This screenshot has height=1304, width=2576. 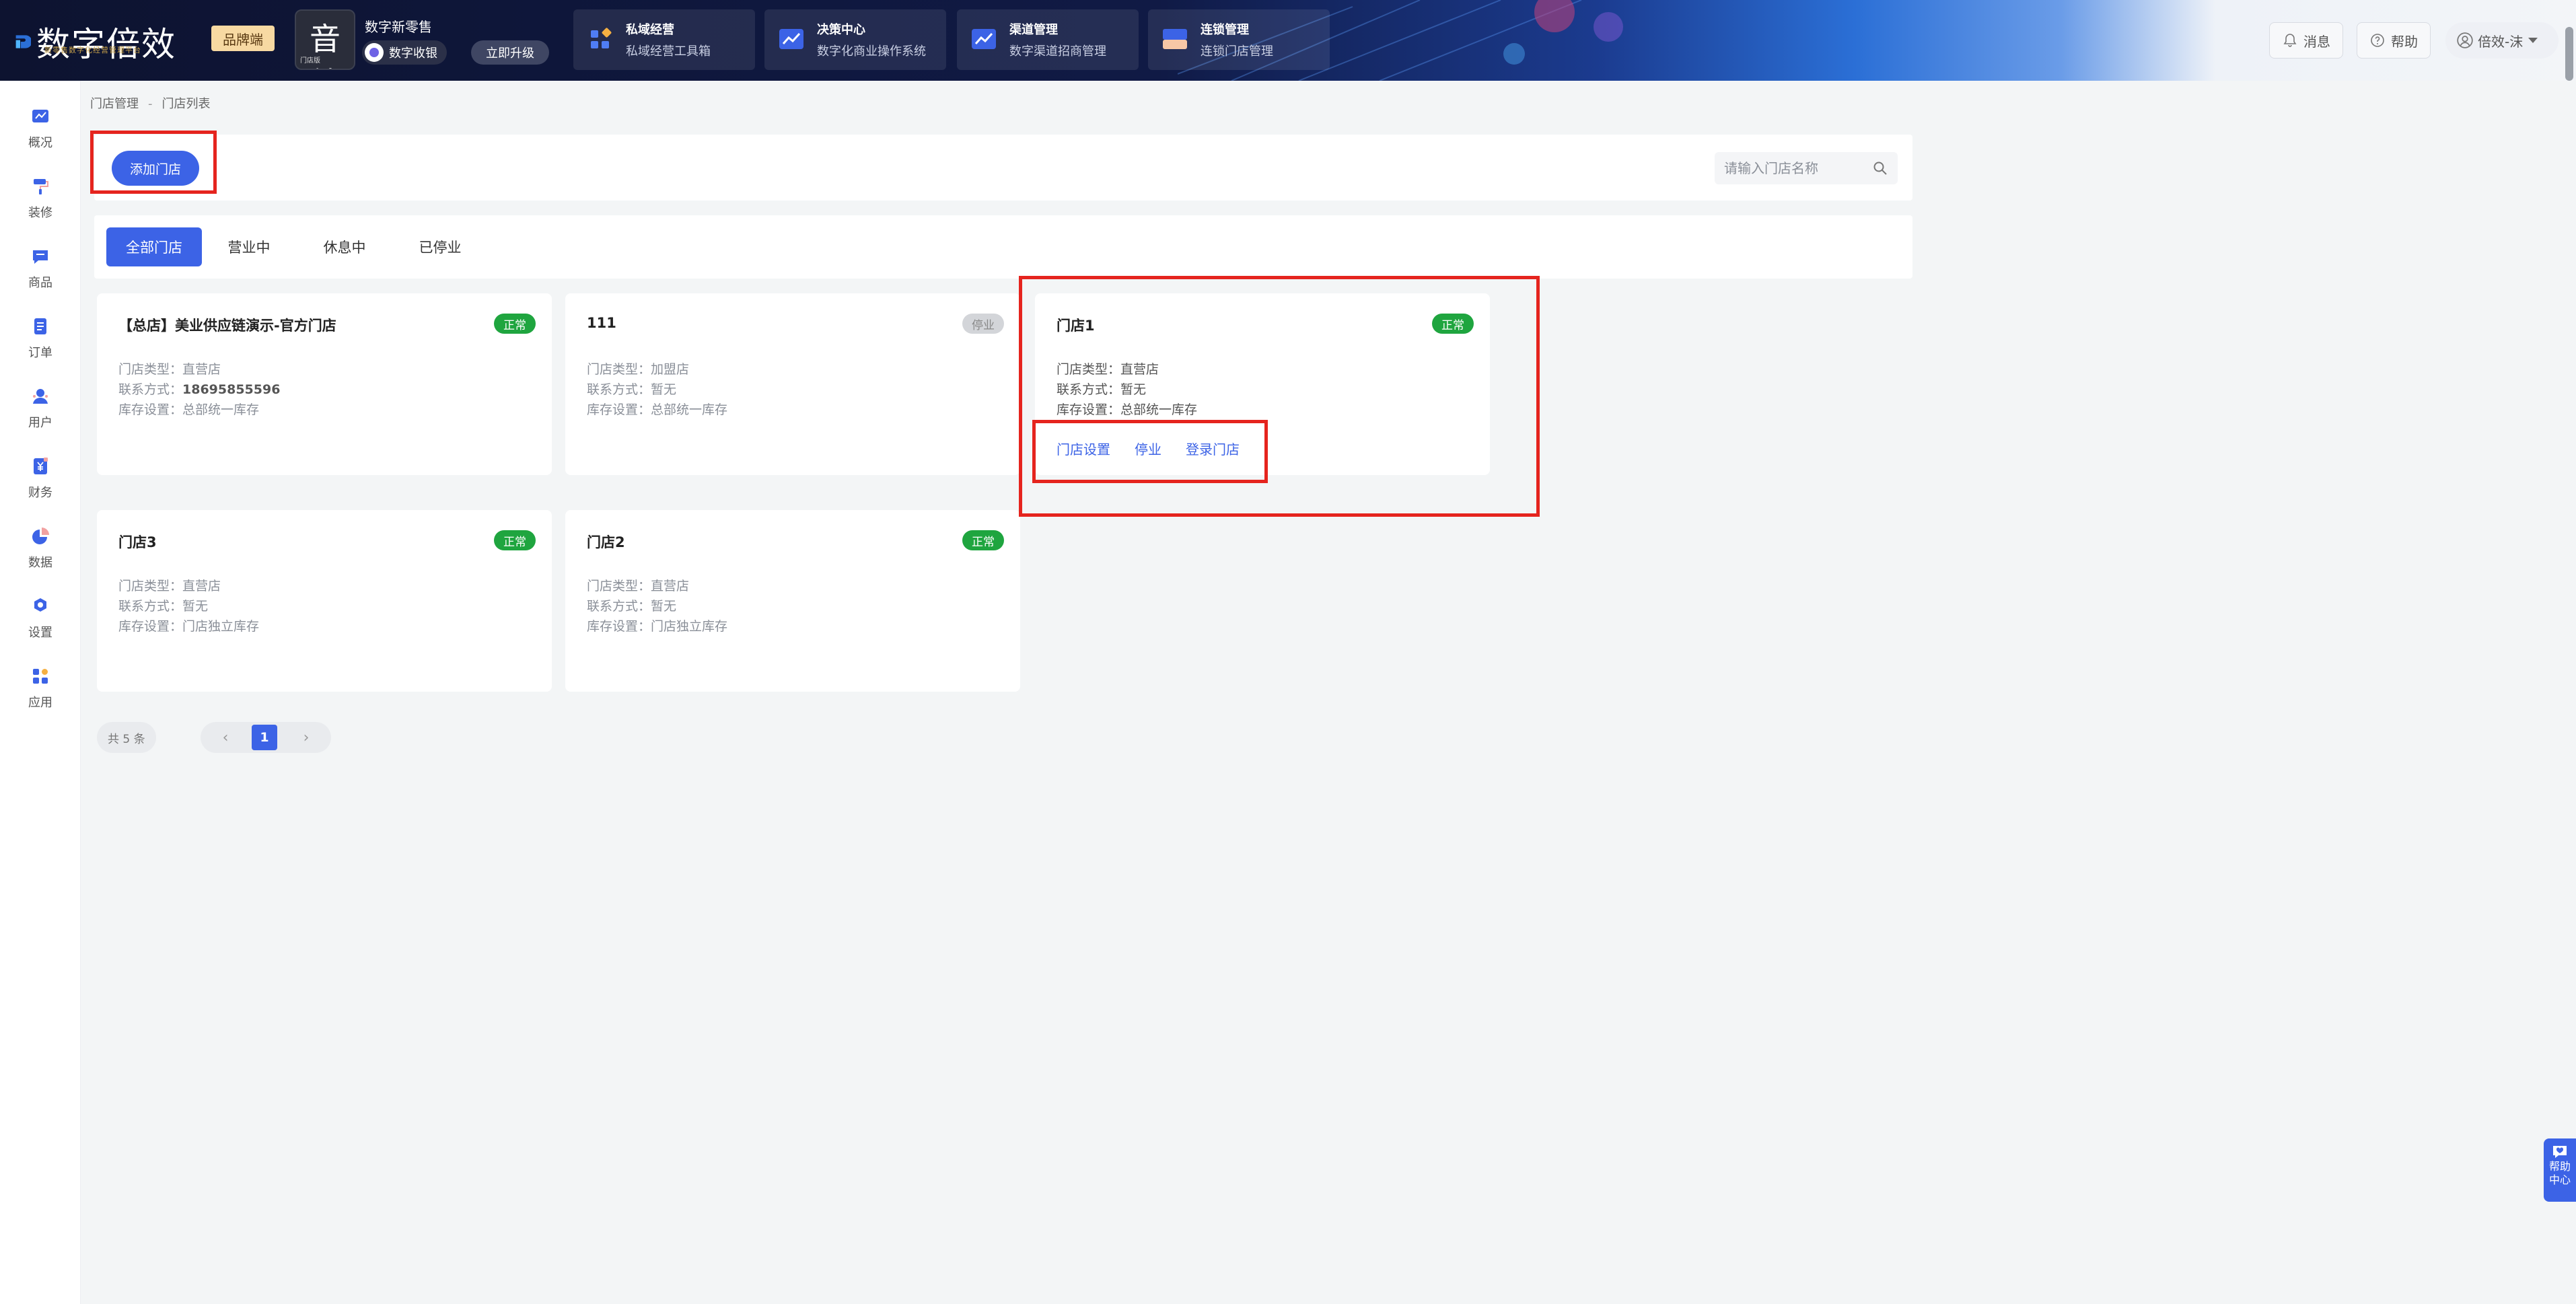 I want to click on sidebar-item-label: 装修, so click(x=40, y=213).